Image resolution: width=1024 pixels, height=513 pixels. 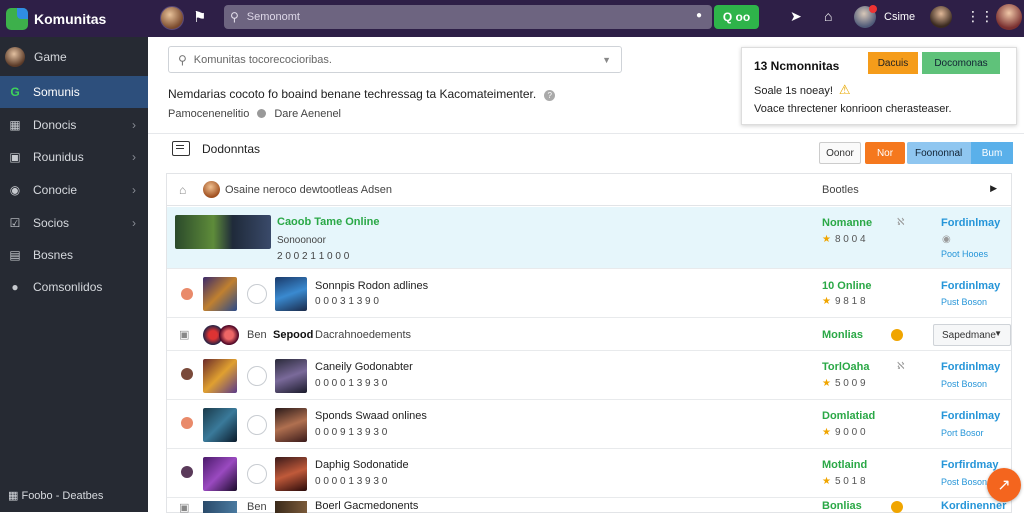 I want to click on sidebar-footer: ▦ Foobo - Deatbes, so click(x=55, y=495).